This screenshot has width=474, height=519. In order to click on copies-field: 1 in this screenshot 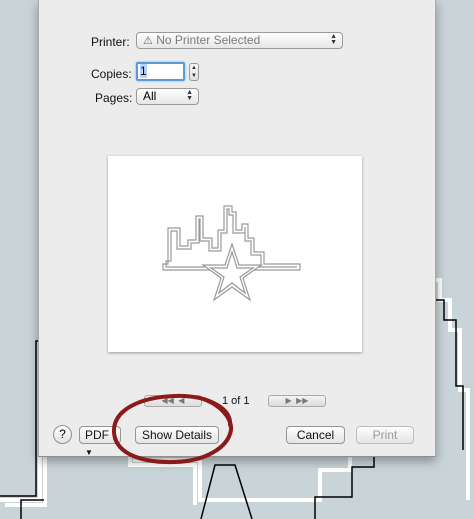, I will do `click(160, 71)`.